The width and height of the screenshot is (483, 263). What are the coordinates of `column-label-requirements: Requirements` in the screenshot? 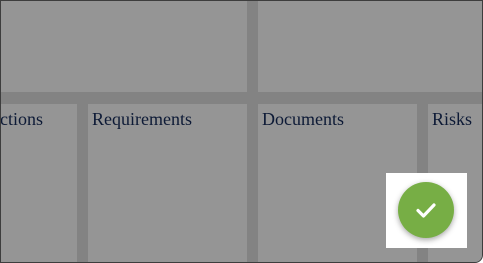 It's located at (142, 119).